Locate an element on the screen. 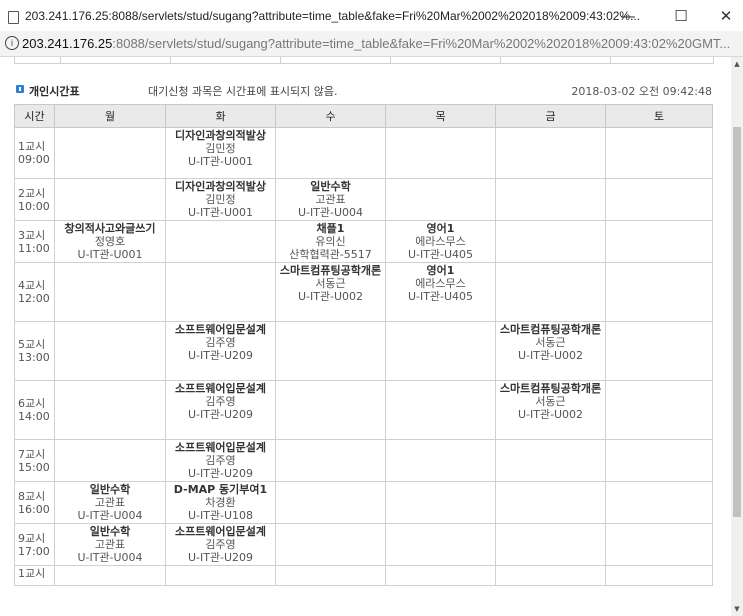 The width and height of the screenshot is (743, 616). period-time: 12:00 is located at coordinates (34, 298).